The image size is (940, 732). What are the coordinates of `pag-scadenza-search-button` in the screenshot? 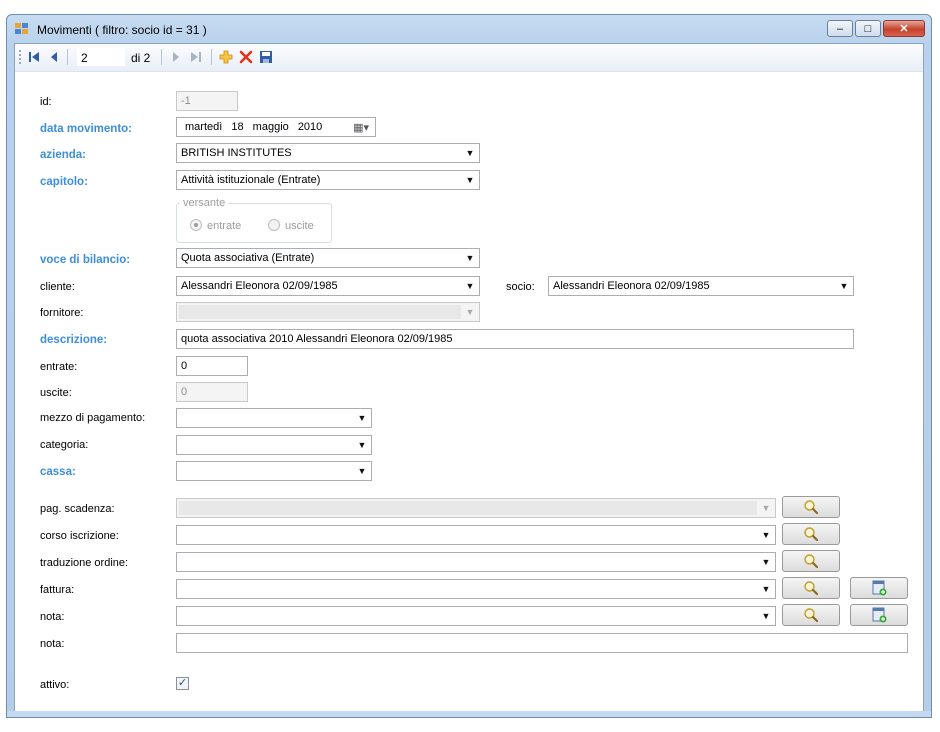 It's located at (811, 507).